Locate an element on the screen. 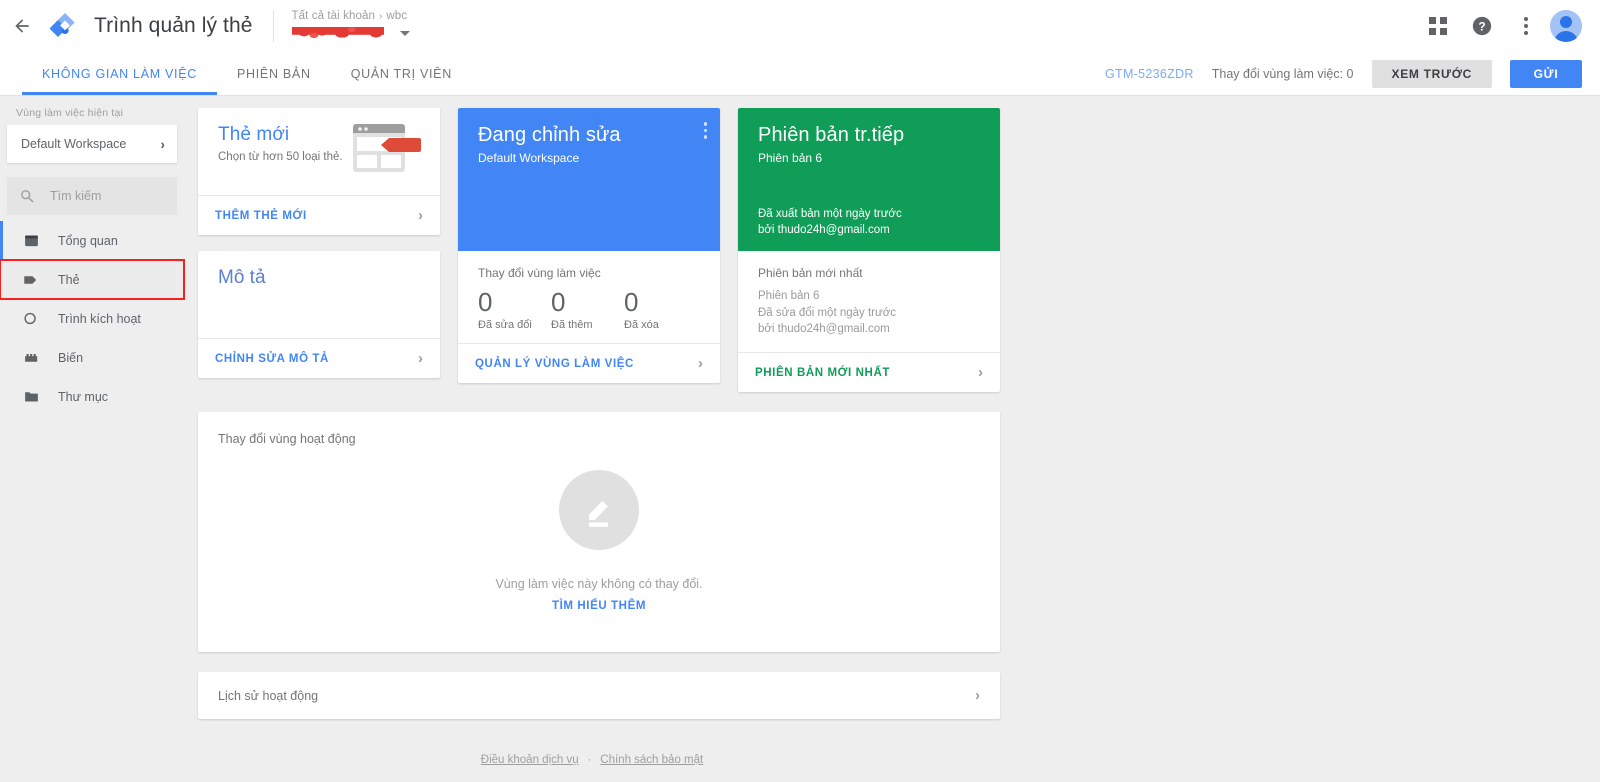 This screenshot has height=782, width=1600. workspace-changes-count: Thay đổi vùng làm việc: 0 is located at coordinates (1282, 73).